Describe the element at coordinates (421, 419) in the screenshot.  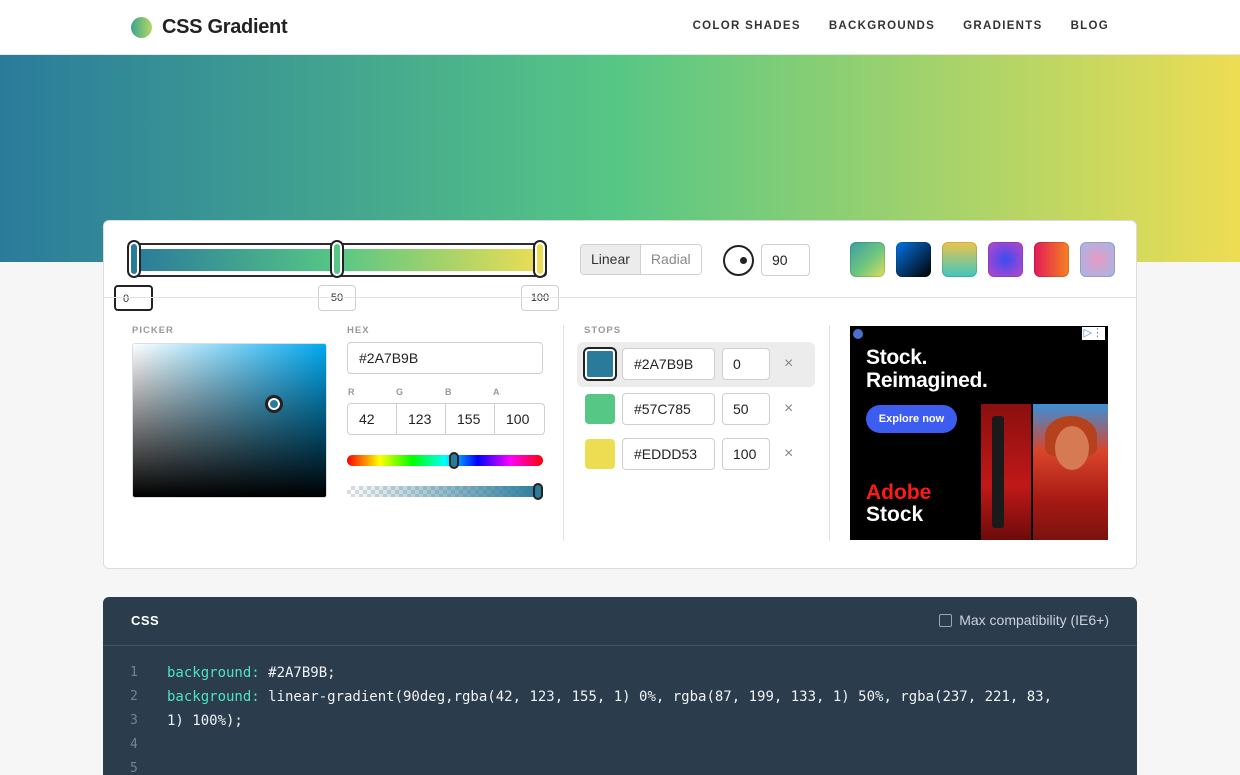
I see `g-input: 123` at that location.